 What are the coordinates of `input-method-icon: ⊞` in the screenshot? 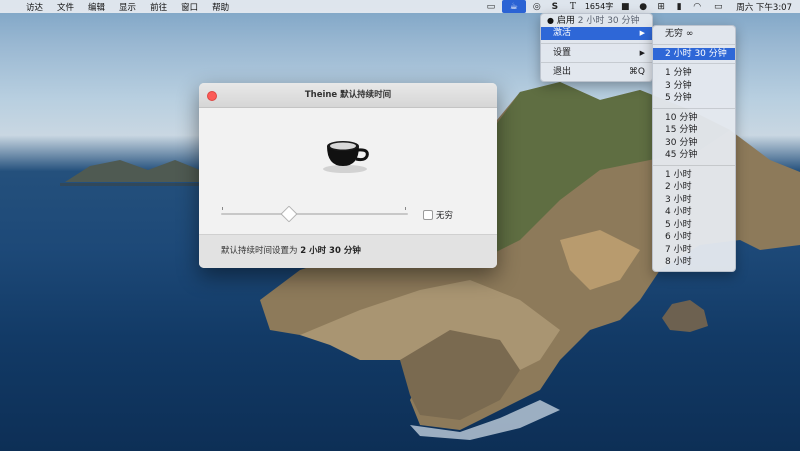 It's located at (661, 7).